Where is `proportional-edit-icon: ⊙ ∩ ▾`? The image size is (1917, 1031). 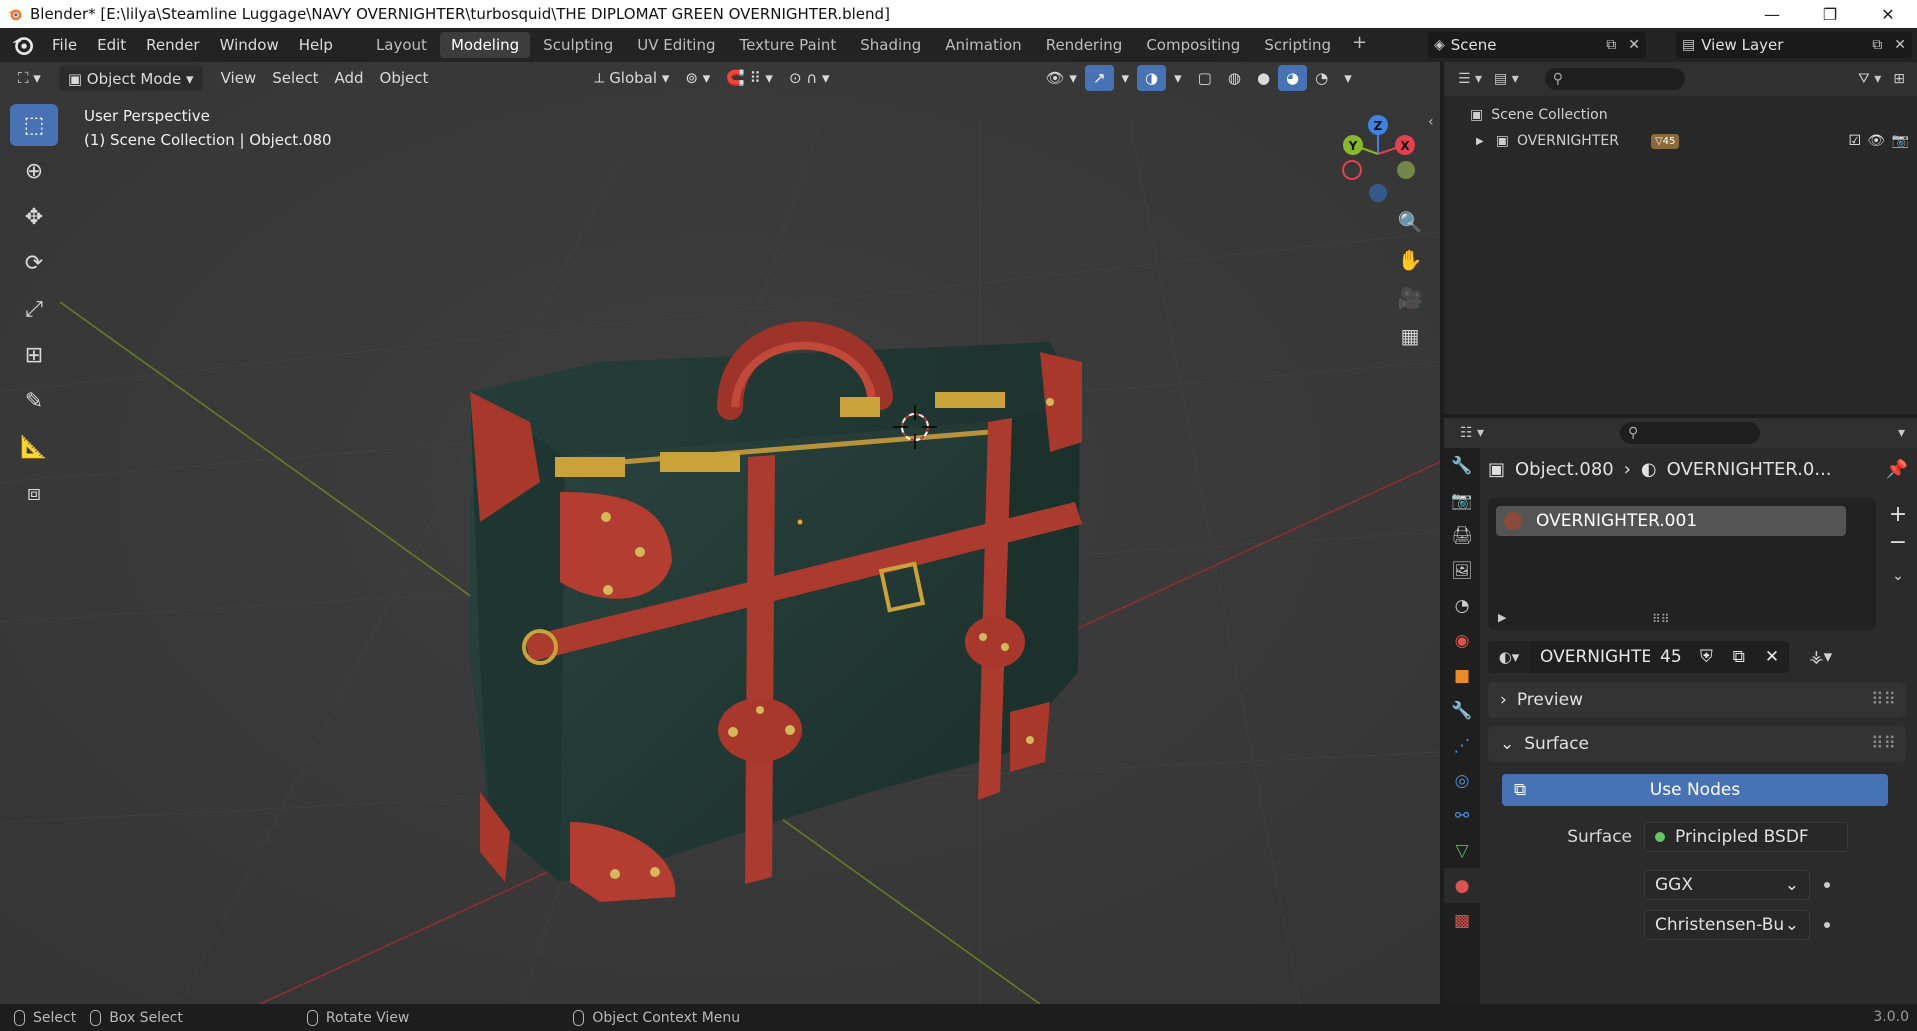 proportional-edit-icon: ⊙ ∩ ▾ is located at coordinates (809, 78).